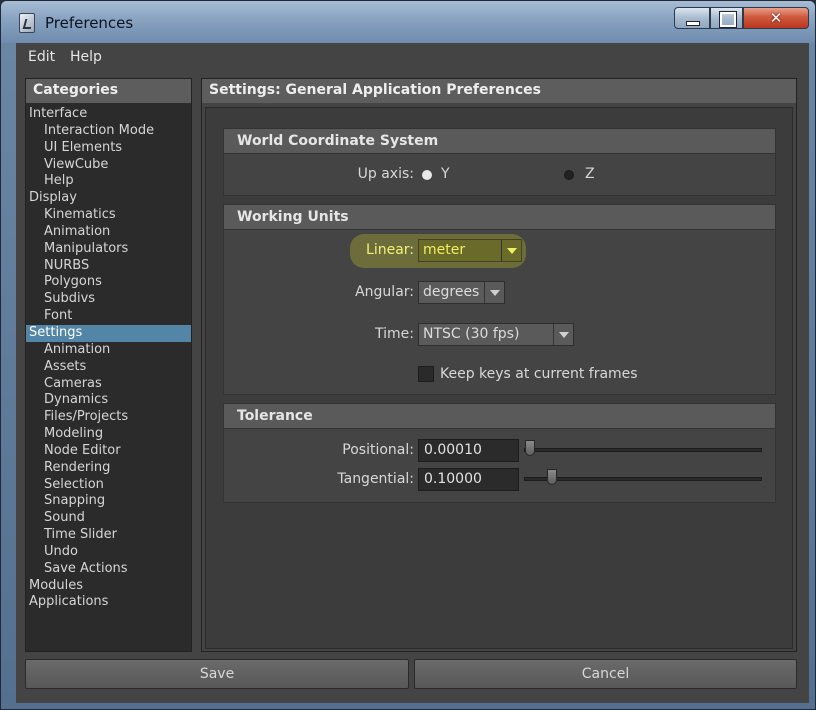 This screenshot has height=710, width=816. I want to click on up-axis-label: Up axis:, so click(385, 174).